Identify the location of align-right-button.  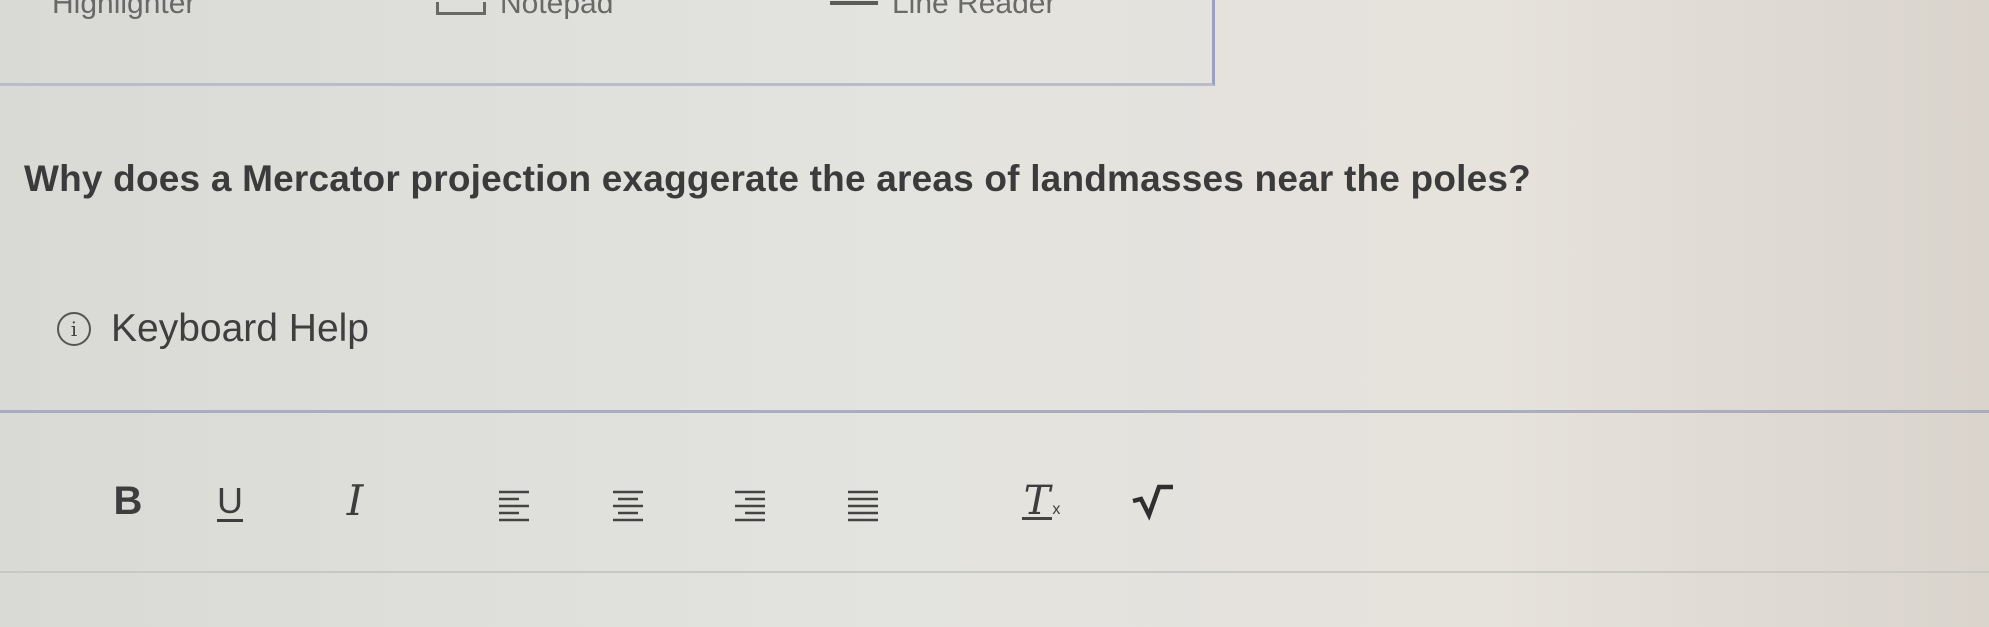
(750, 505).